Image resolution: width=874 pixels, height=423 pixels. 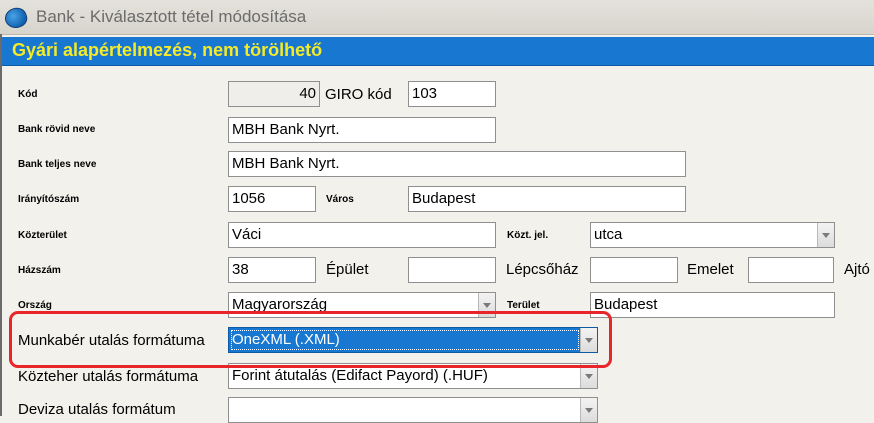 What do you see at coordinates (97, 409) in the screenshot?
I see `deviza-label: Deviza utalás formátum` at bounding box center [97, 409].